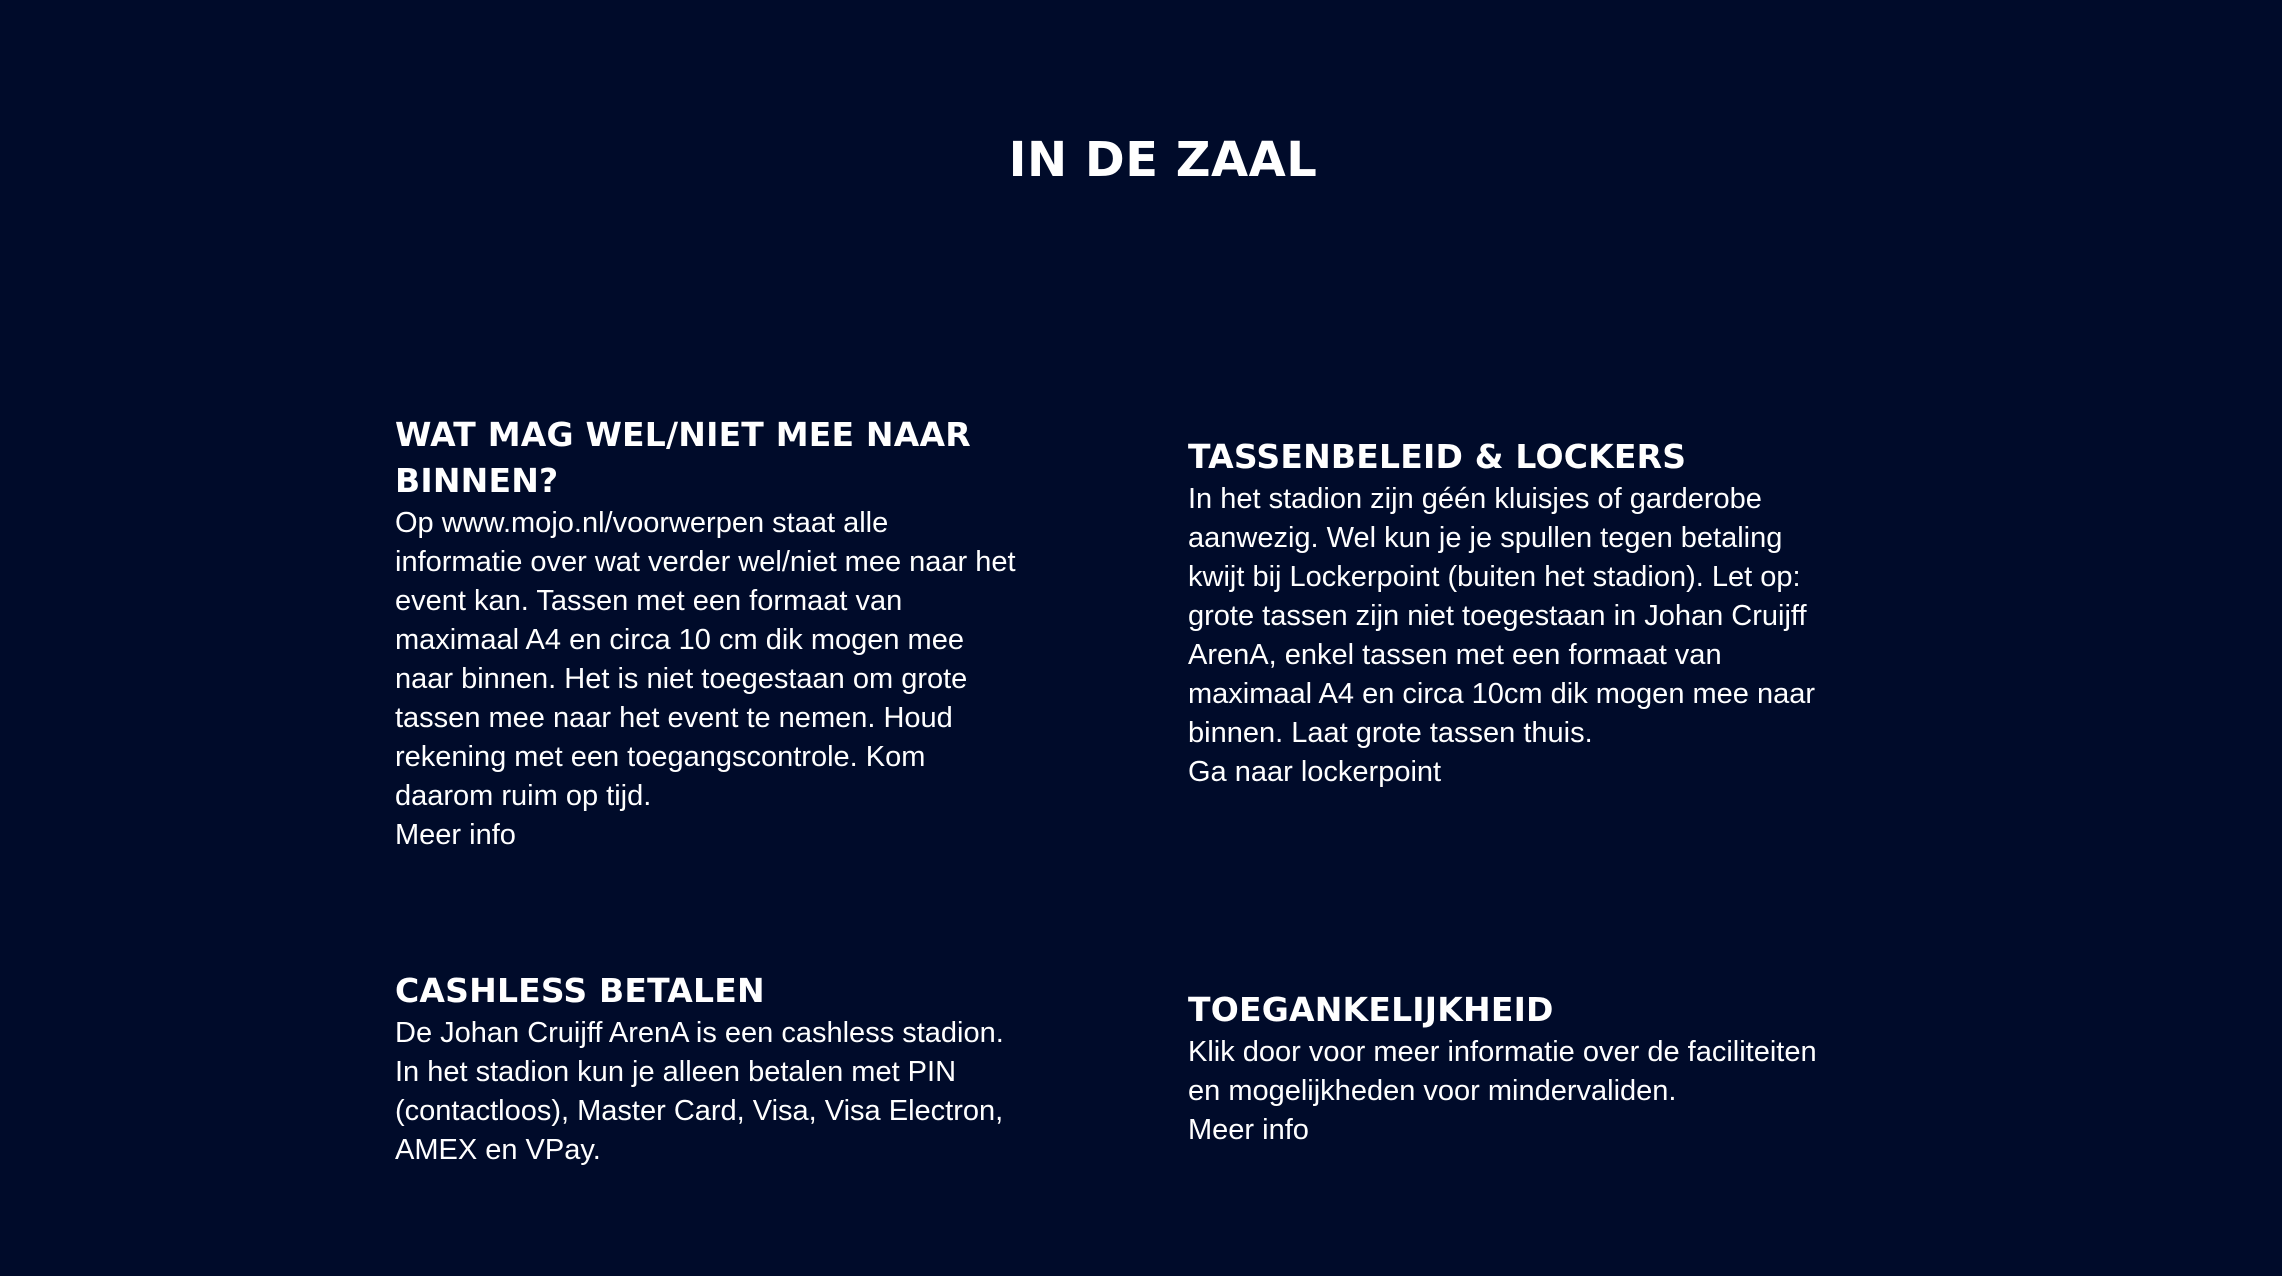 Image resolution: width=2282 pixels, height=1276 pixels. I want to click on page-title: IN DE ZAAL, so click(1163, 160).